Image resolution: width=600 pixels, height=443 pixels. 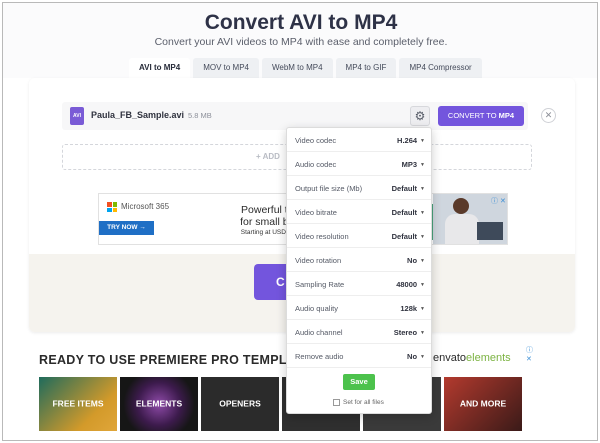 What do you see at coordinates (411, 140) in the screenshot?
I see `option-value-select: H.264 ▼` at bounding box center [411, 140].